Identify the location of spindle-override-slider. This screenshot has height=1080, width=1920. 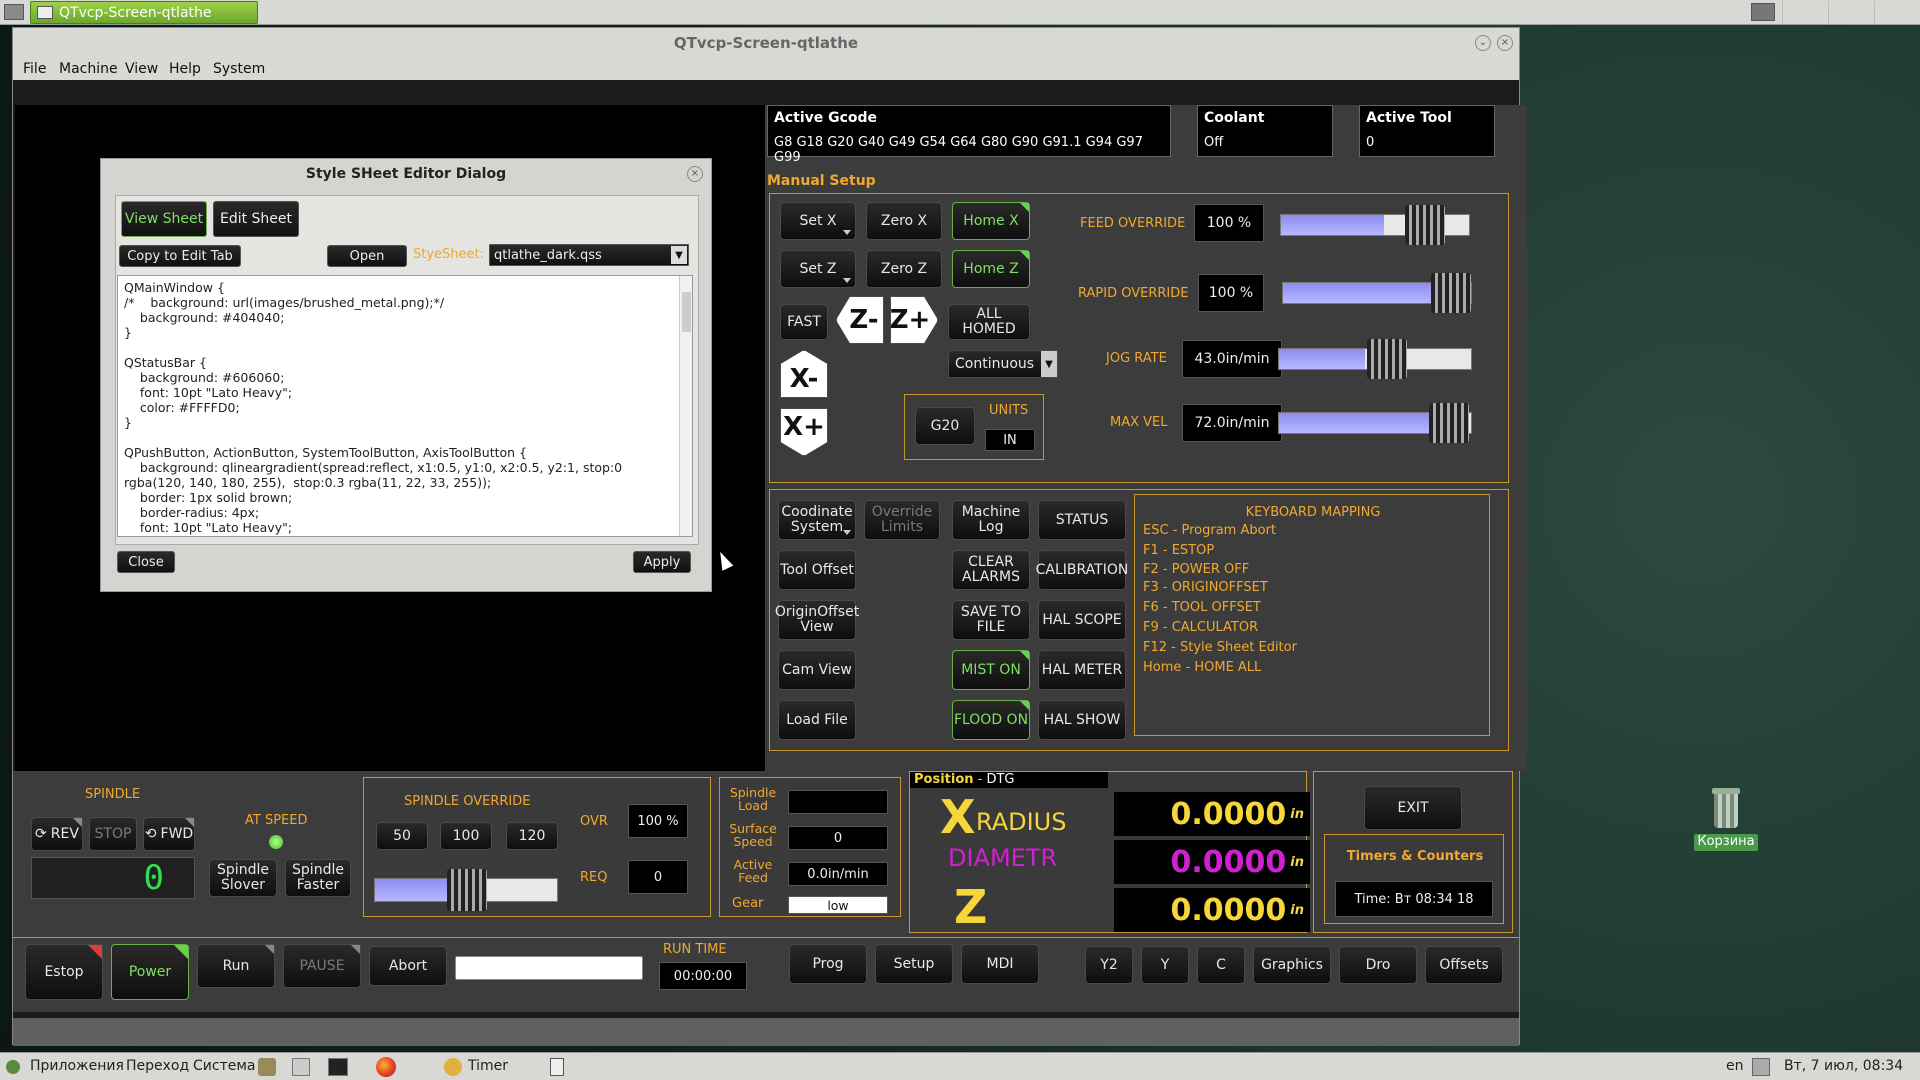
(466, 890).